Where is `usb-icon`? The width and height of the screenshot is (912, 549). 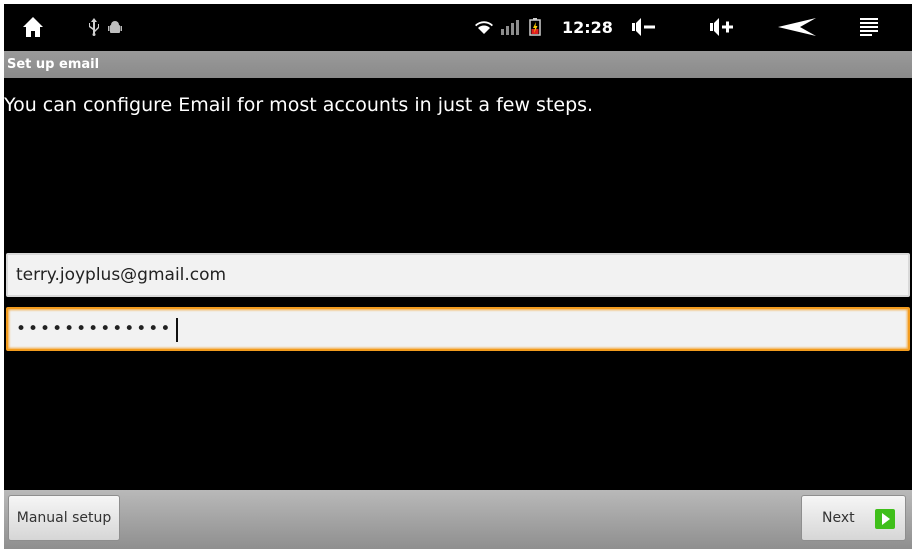
usb-icon is located at coordinates (94, 27).